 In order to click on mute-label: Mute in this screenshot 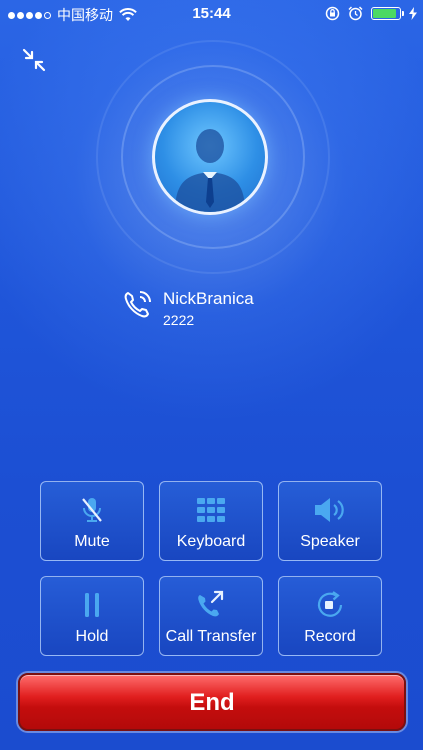, I will do `click(92, 541)`.